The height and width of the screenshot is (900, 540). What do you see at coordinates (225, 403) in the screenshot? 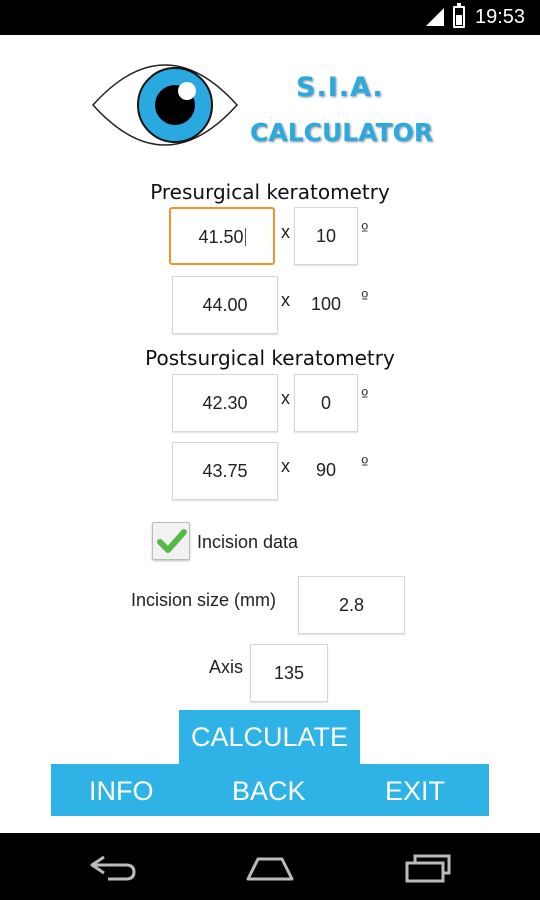
I see `post-k1-value-input: 42.30` at bounding box center [225, 403].